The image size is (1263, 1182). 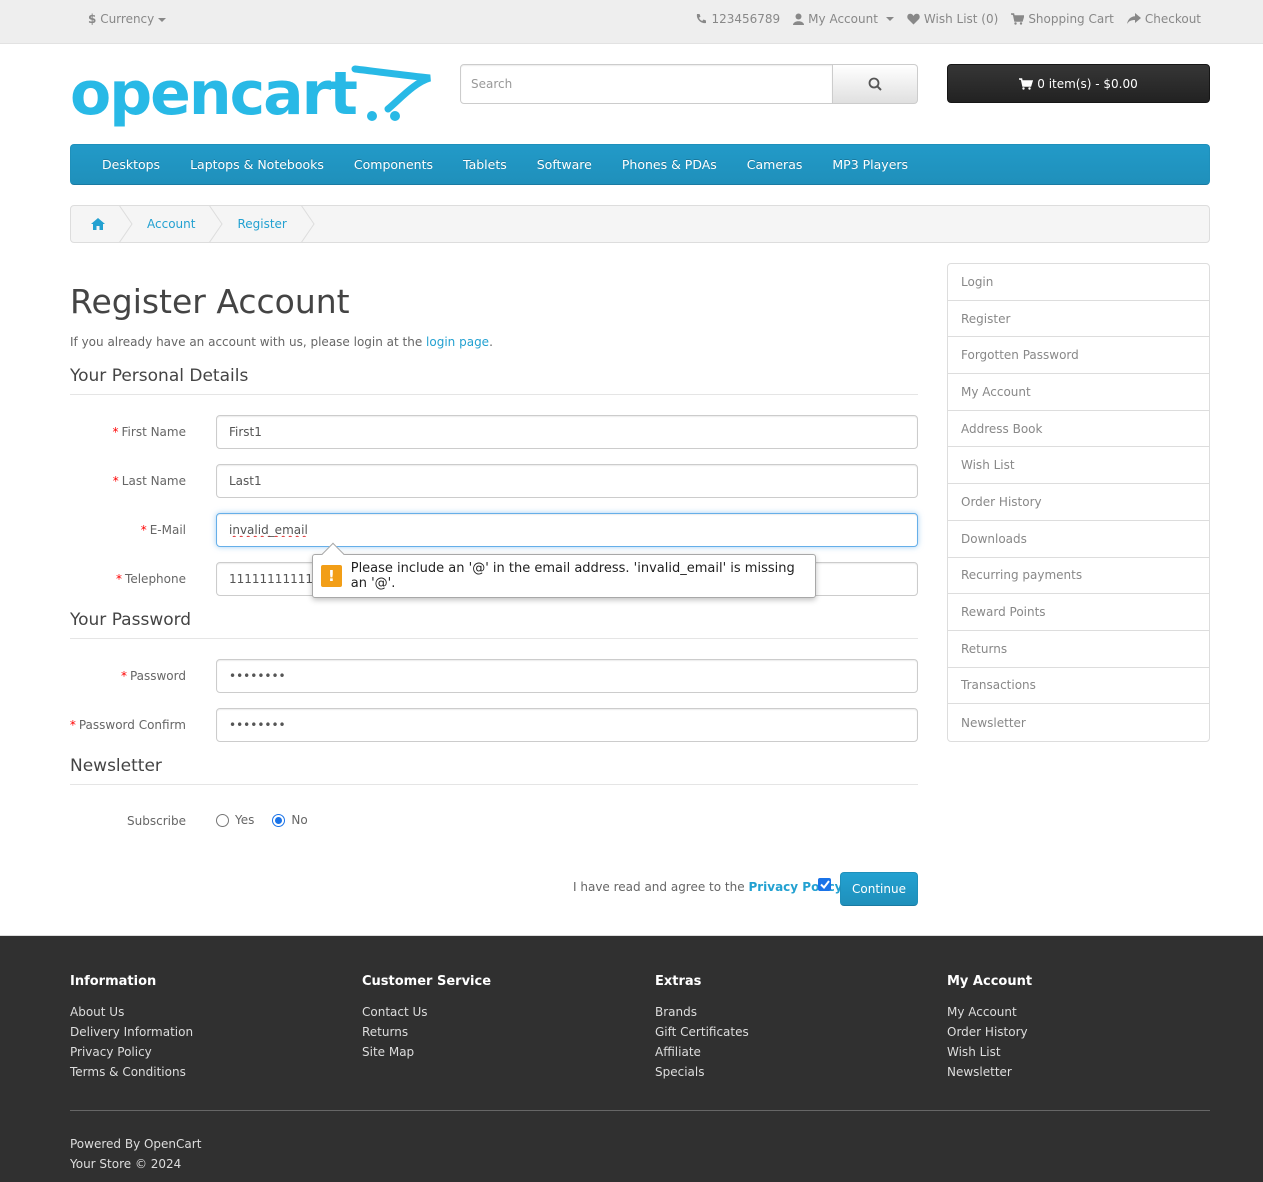 What do you see at coordinates (989, 1032) in the screenshot?
I see `footer-link-order-history: Order History` at bounding box center [989, 1032].